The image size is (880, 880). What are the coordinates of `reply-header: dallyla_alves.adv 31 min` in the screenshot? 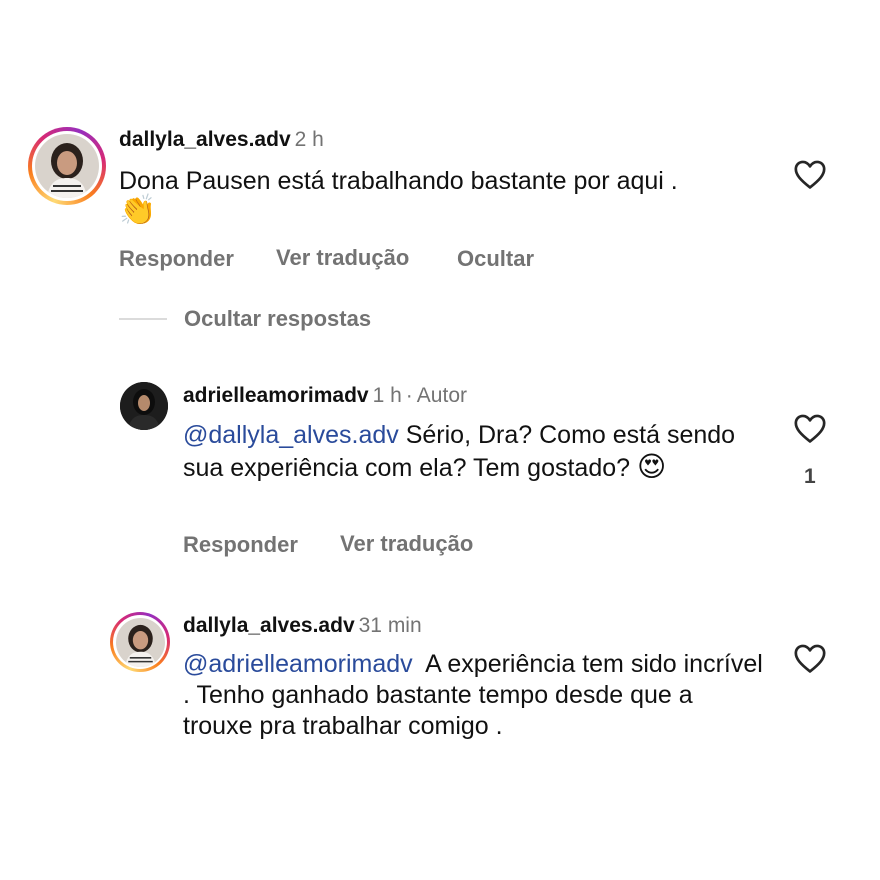 It's located at (302, 626).